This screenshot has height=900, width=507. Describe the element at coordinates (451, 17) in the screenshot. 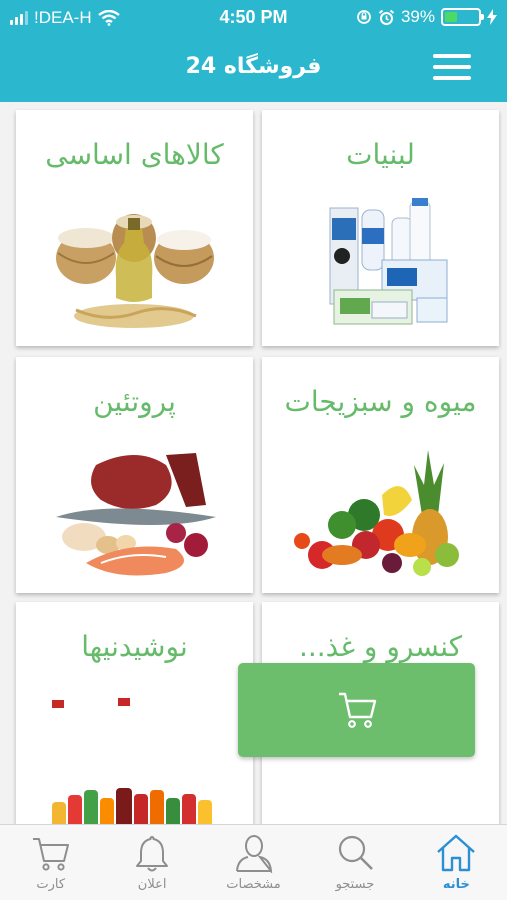

I see `battery-level-fill` at that location.